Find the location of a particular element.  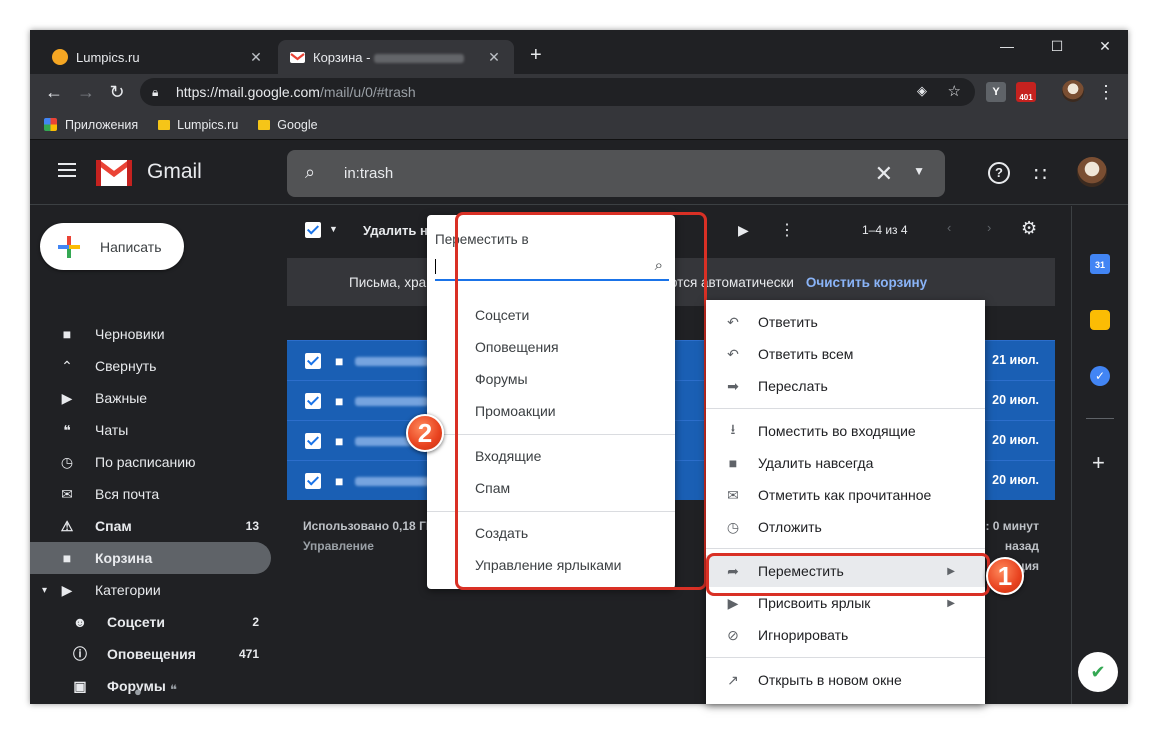

sidebar-item: ✉ Вся почта is located at coordinates (150, 494).